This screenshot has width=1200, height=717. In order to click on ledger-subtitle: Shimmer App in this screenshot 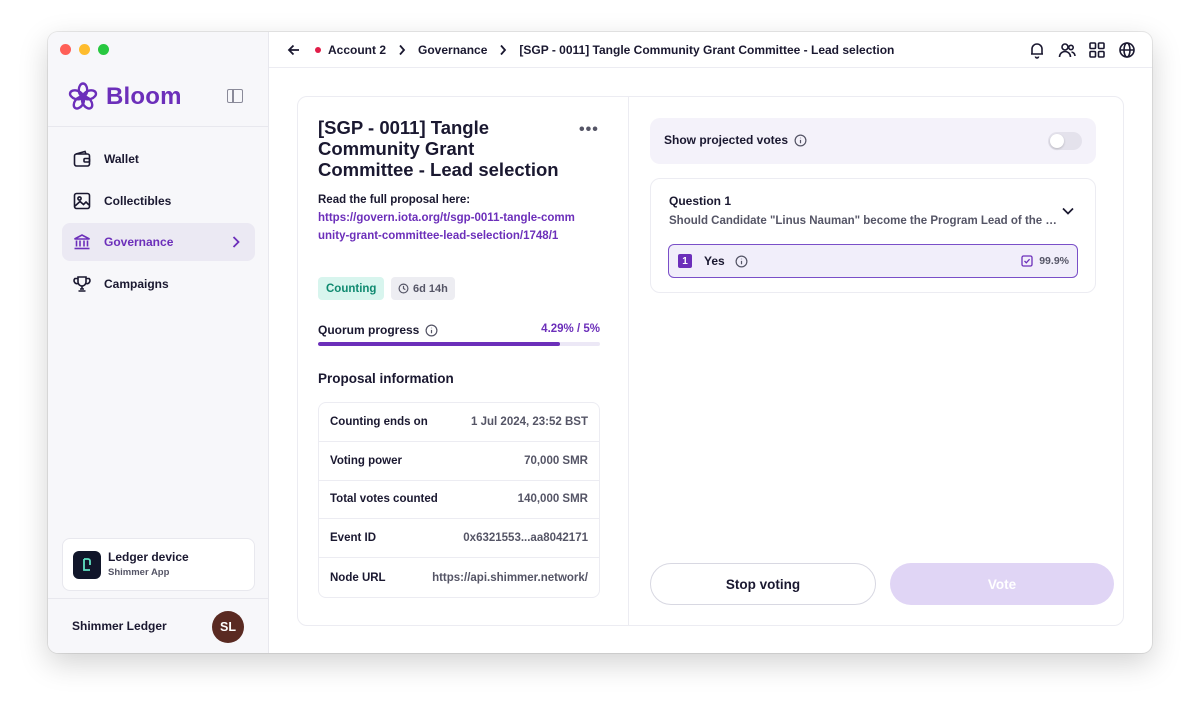, I will do `click(139, 572)`.